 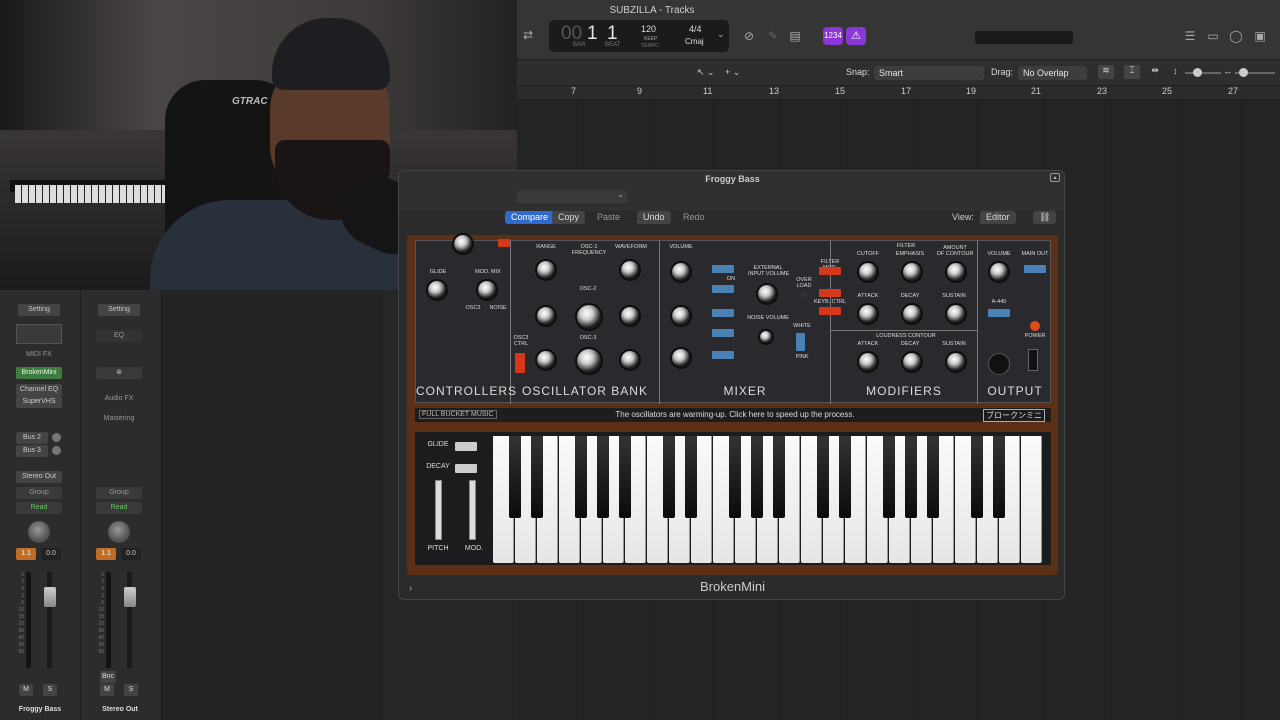 What do you see at coordinates (32, 451) in the screenshot?
I see `send-bus-3: Bus 3` at bounding box center [32, 451].